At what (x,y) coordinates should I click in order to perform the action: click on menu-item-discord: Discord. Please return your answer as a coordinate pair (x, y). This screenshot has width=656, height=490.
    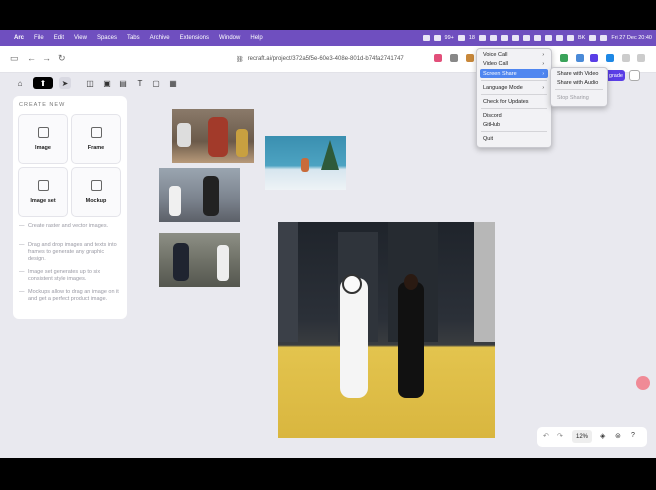
    Looking at the image, I should click on (514, 115).